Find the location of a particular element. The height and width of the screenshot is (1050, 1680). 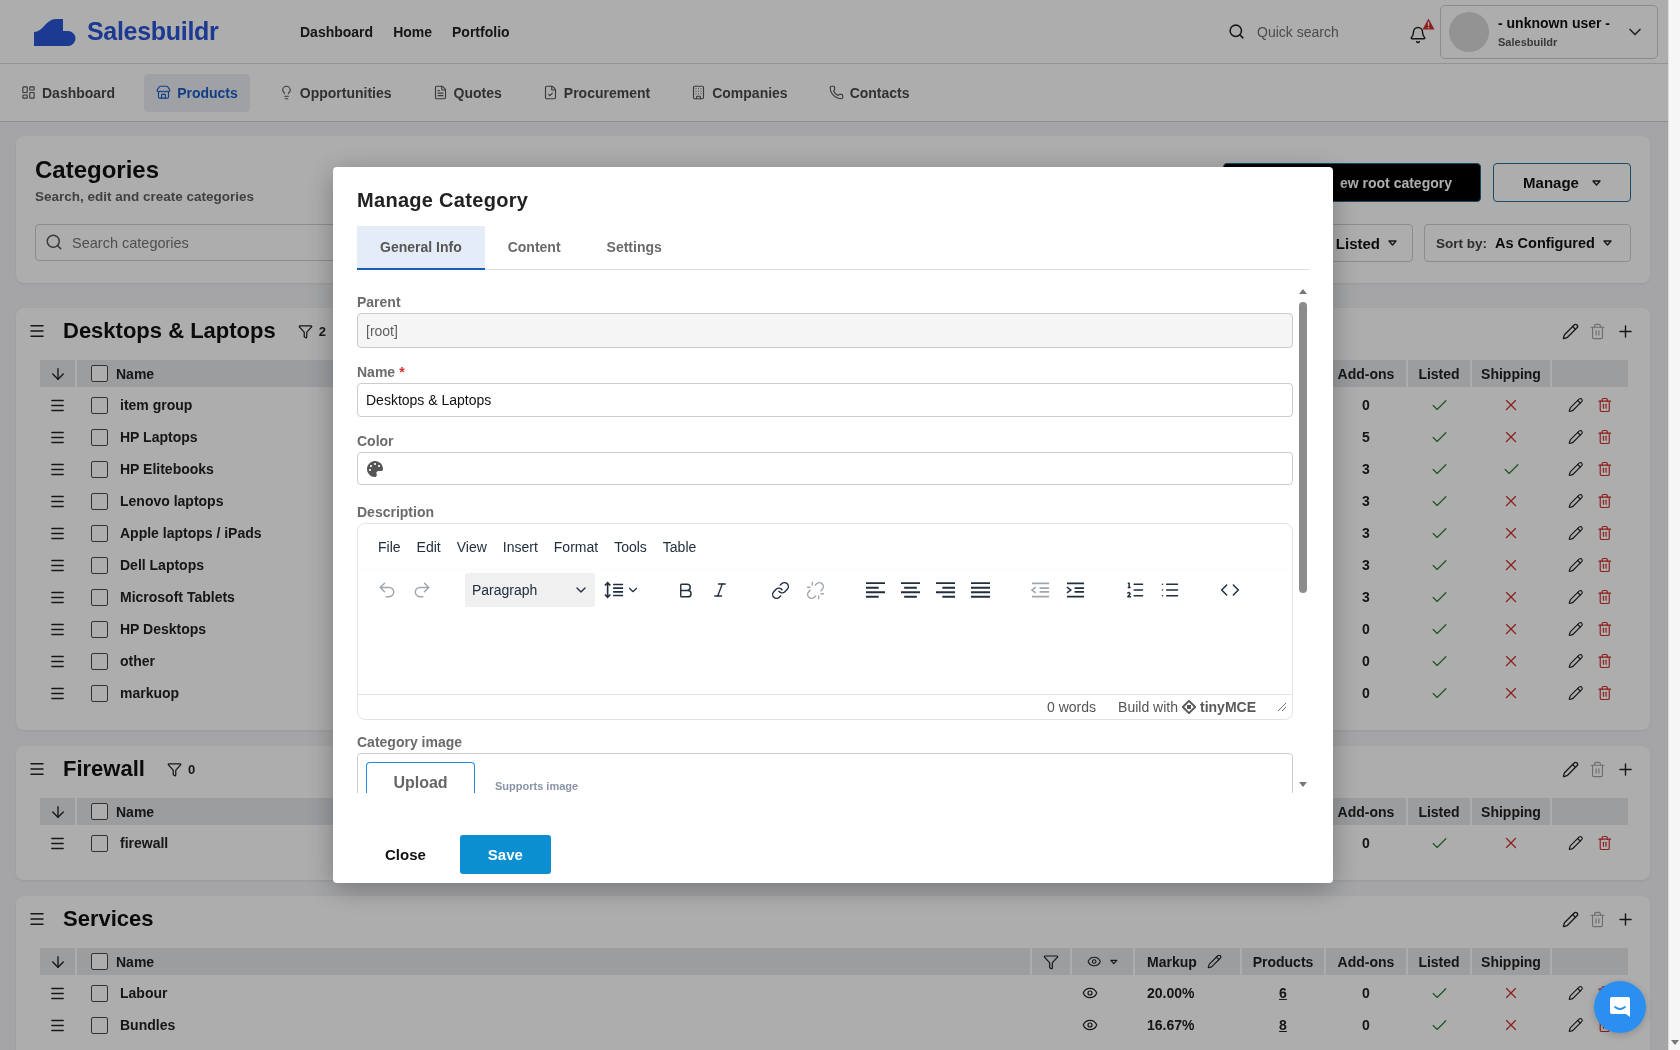

menu-item: File is located at coordinates (389, 547).